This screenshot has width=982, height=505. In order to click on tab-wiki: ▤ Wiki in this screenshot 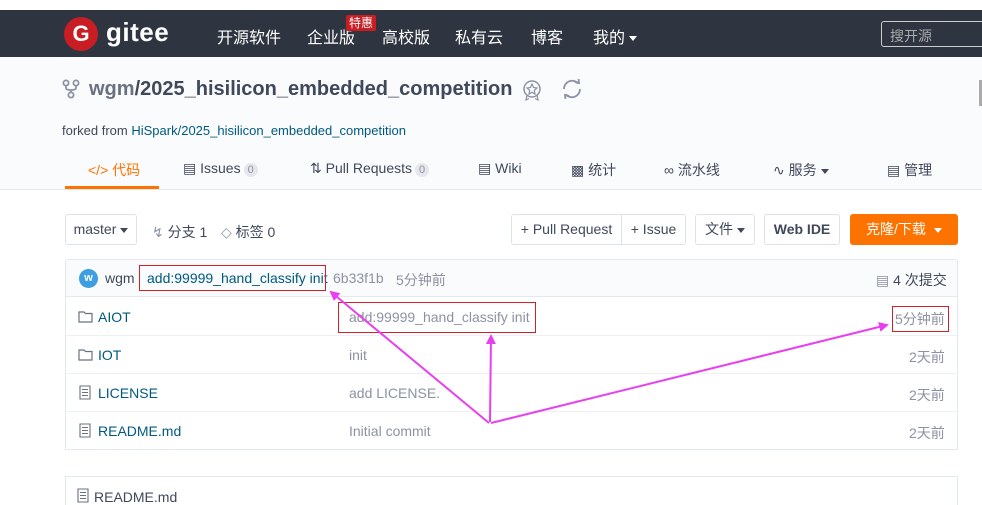, I will do `click(500, 168)`.